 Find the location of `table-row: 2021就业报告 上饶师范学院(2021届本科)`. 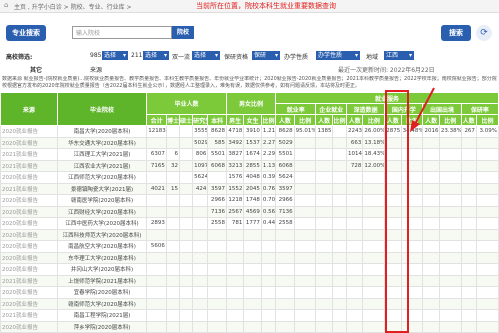

table-row: 2021就业报告 上饶师范学院(2021届本科) is located at coordinates (249, 280).